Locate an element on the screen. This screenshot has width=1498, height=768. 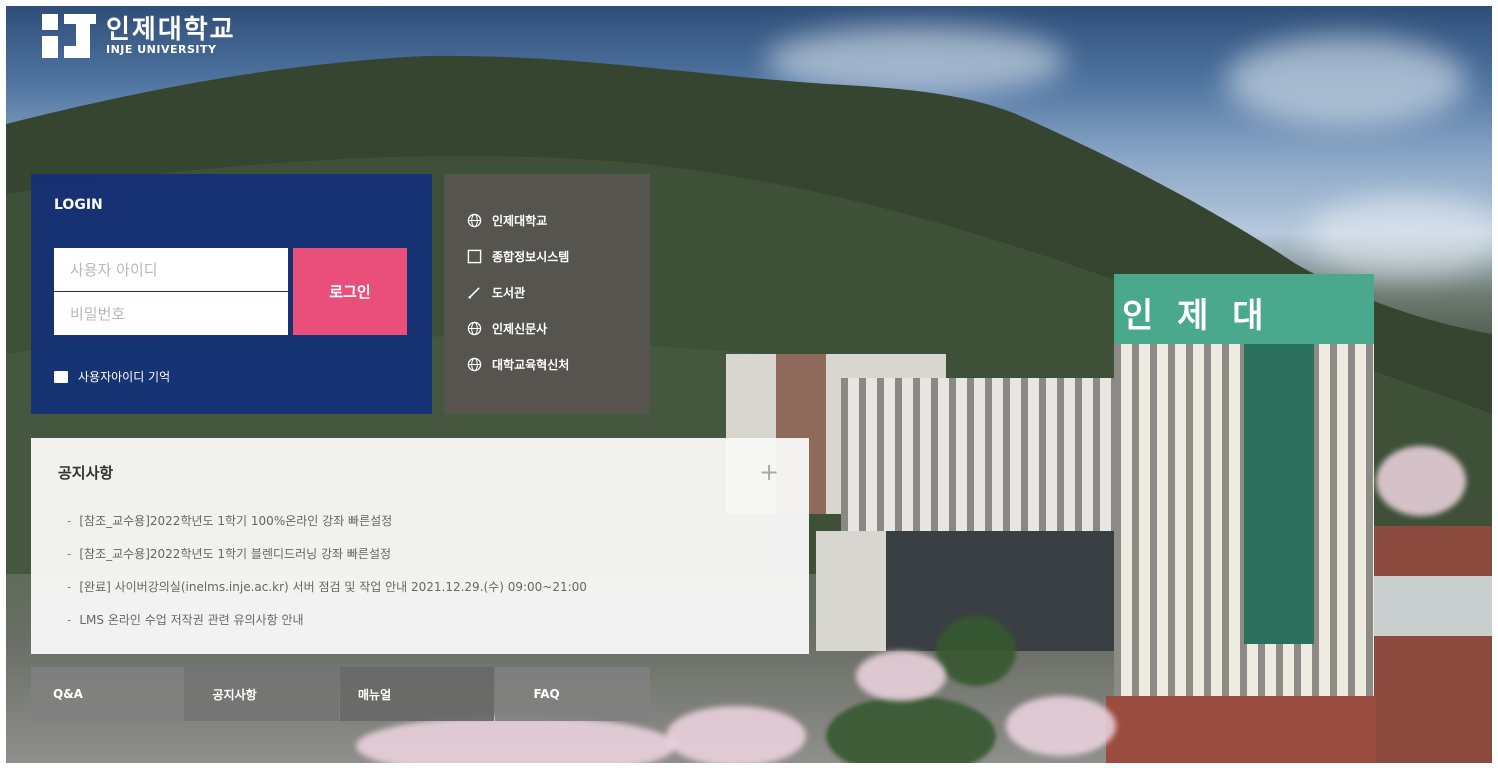
menu-qna: Q&A is located at coordinates (108, 694).